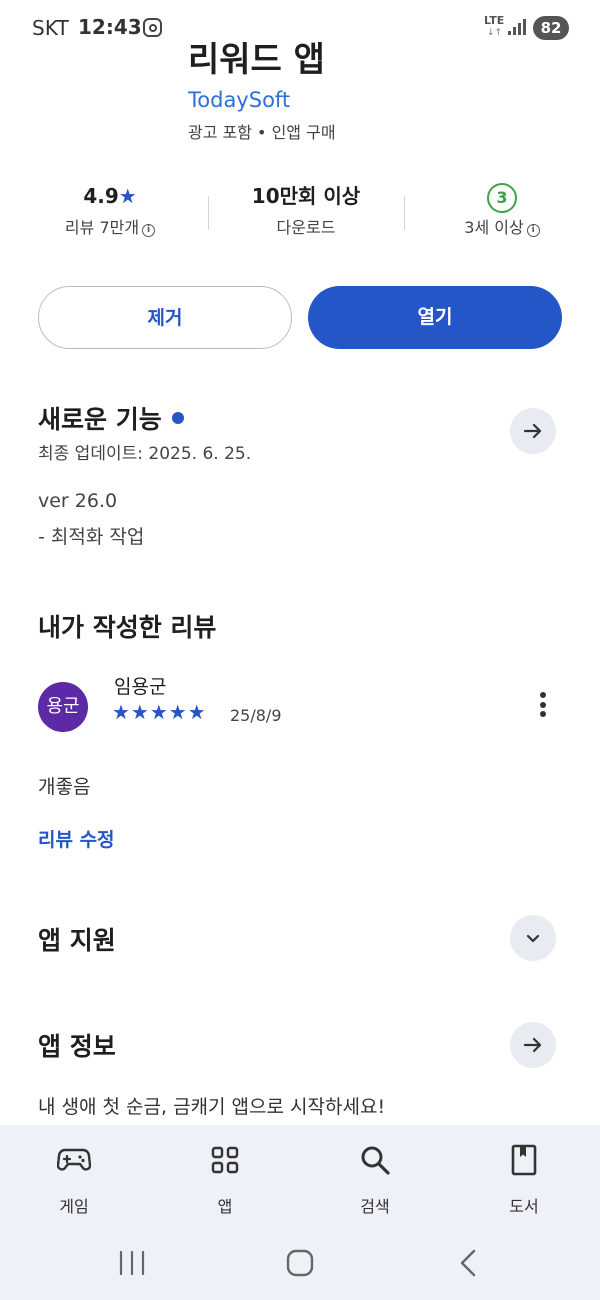 This screenshot has width=600, height=1300. What do you see at coordinates (375, 1180) in the screenshot?
I see `nav-item-search: 검색` at bounding box center [375, 1180].